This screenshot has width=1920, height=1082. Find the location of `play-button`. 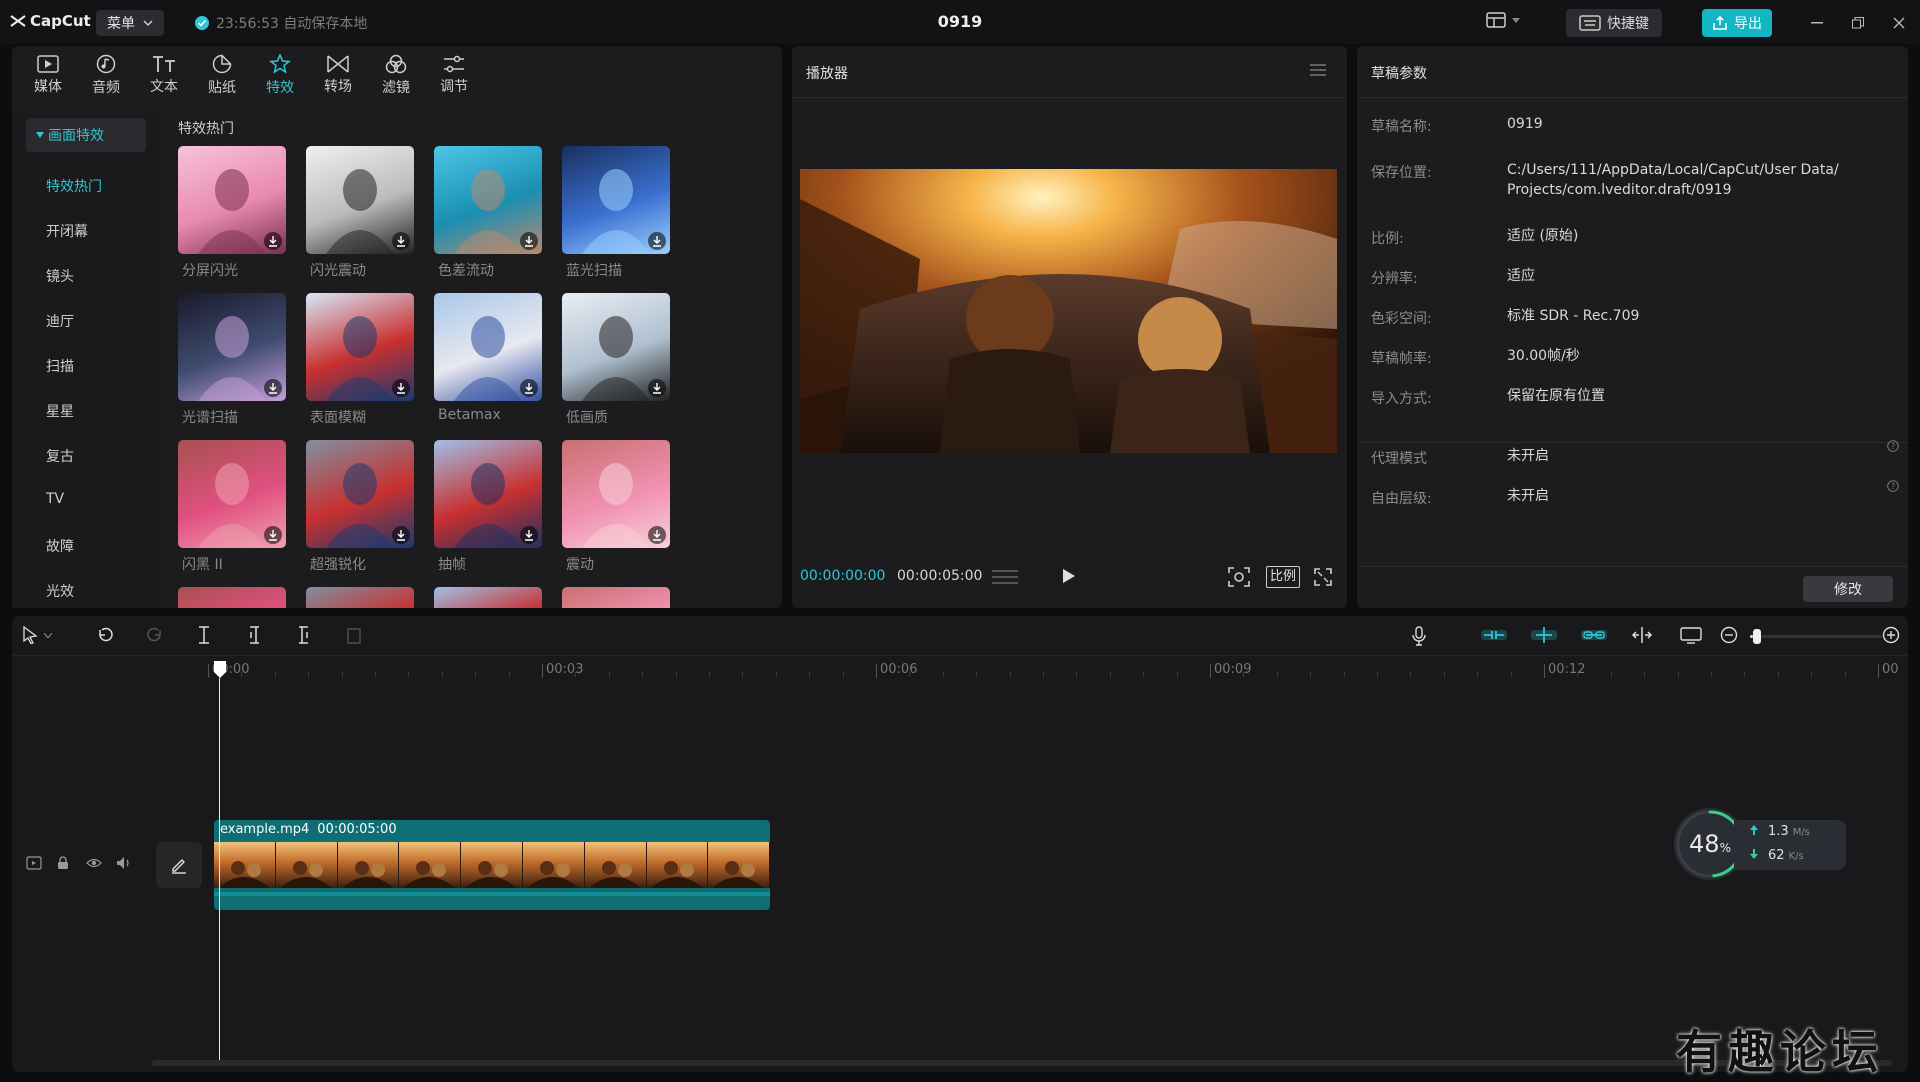

play-button is located at coordinates (1069, 576).